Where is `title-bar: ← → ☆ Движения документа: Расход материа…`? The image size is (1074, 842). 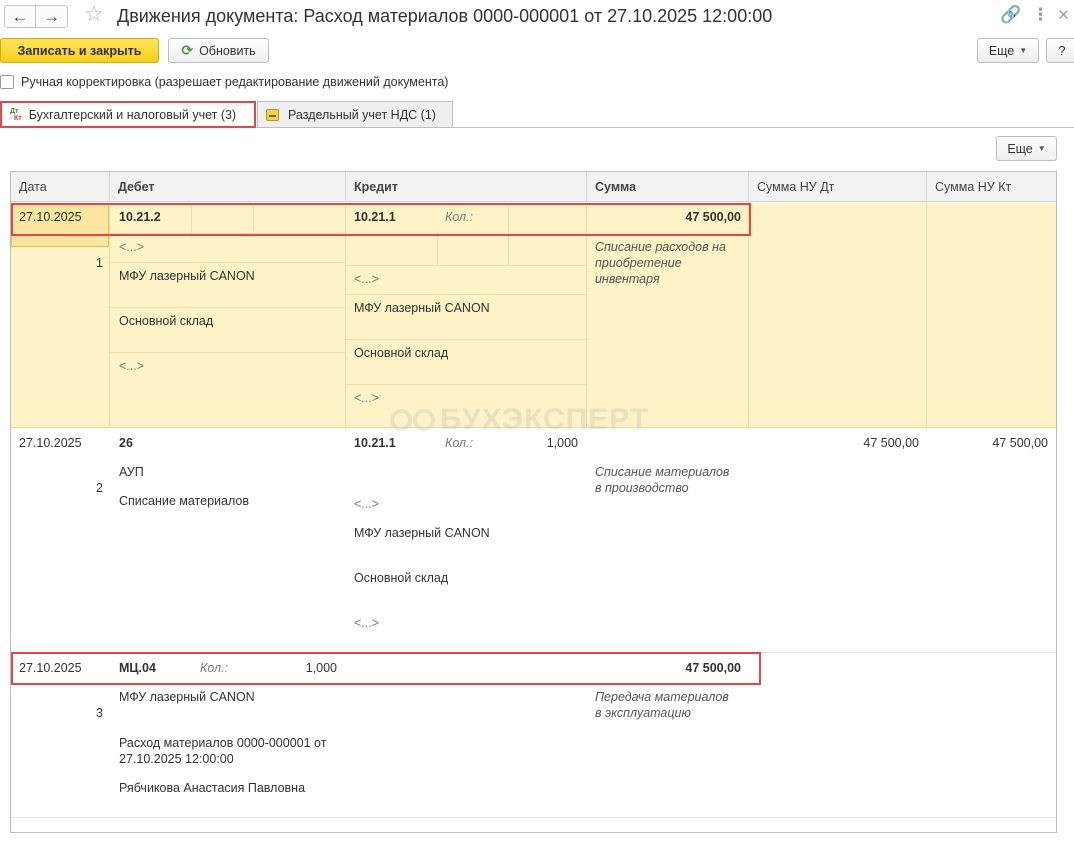 title-bar: ← → ☆ Движения документа: Расход материа… is located at coordinates (537, 17).